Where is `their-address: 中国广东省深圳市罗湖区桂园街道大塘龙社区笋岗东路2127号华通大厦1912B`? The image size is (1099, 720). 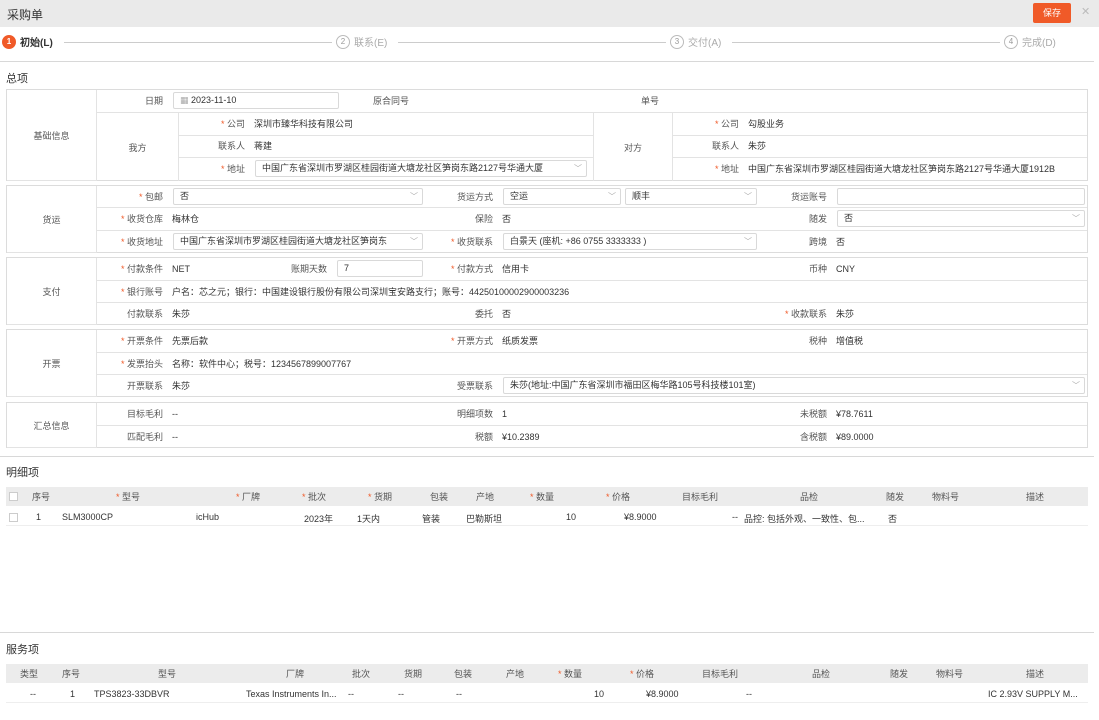 their-address: 中国广东省深圳市罗湖区桂园街道大塘龙社区笋岗东路2127号华通大厦1912B is located at coordinates (915, 169).